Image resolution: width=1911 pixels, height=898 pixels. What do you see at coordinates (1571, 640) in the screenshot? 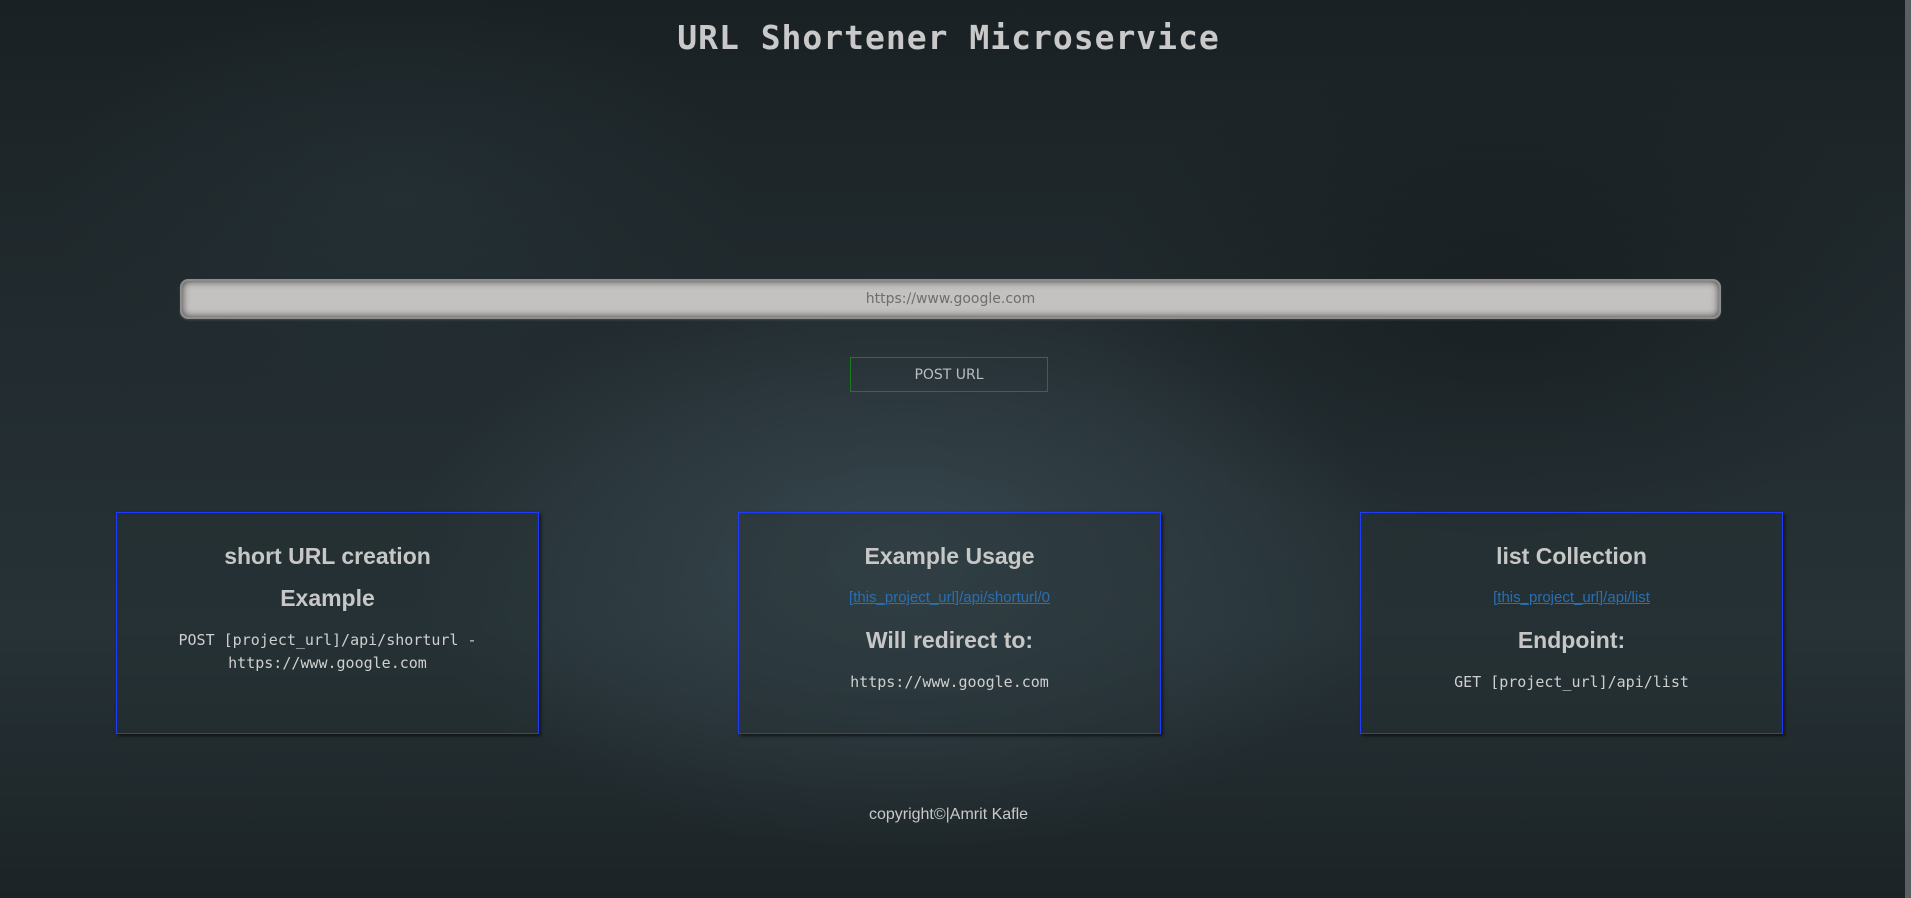
I see `card-subheading: Endpoint:` at bounding box center [1571, 640].